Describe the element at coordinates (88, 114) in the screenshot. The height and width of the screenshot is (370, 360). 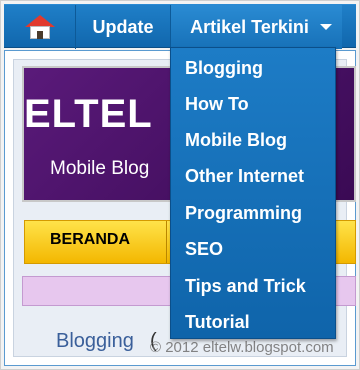
I see `banner-title: ELTEL` at that location.